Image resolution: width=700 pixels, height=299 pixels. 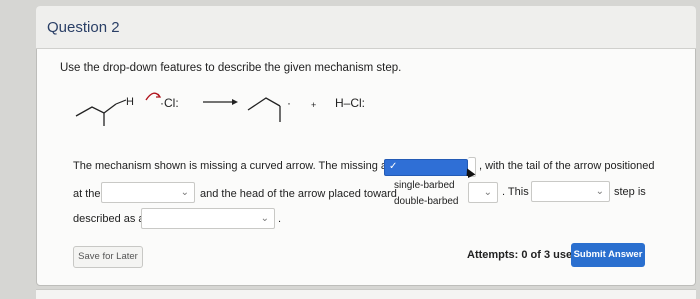 What do you see at coordinates (96, 110) in the screenshot?
I see `reactant-skeleton` at bounding box center [96, 110].